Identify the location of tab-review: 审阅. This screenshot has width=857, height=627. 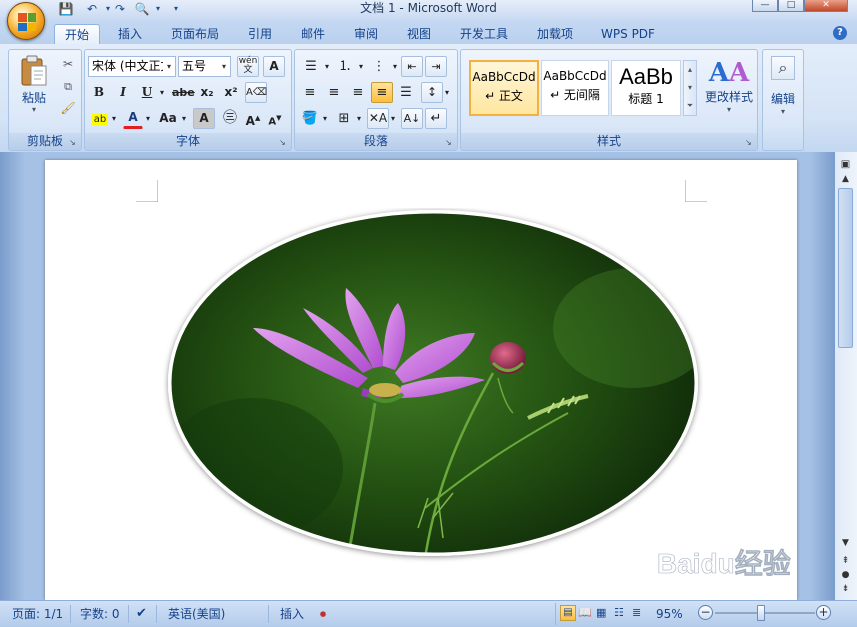
(366, 34).